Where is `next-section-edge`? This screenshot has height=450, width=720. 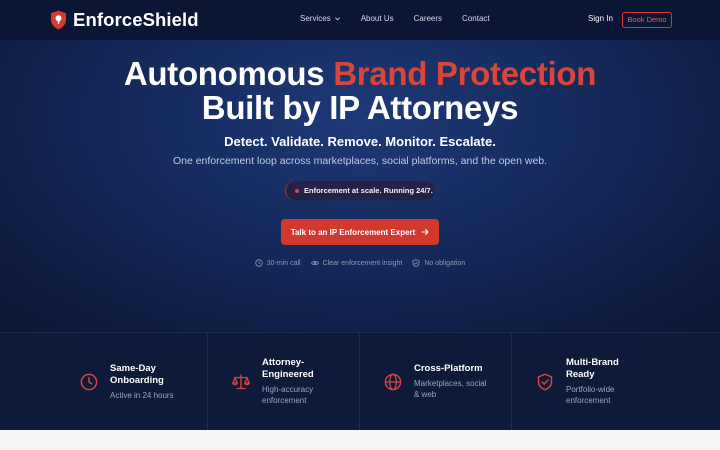 next-section-edge is located at coordinates (360, 440).